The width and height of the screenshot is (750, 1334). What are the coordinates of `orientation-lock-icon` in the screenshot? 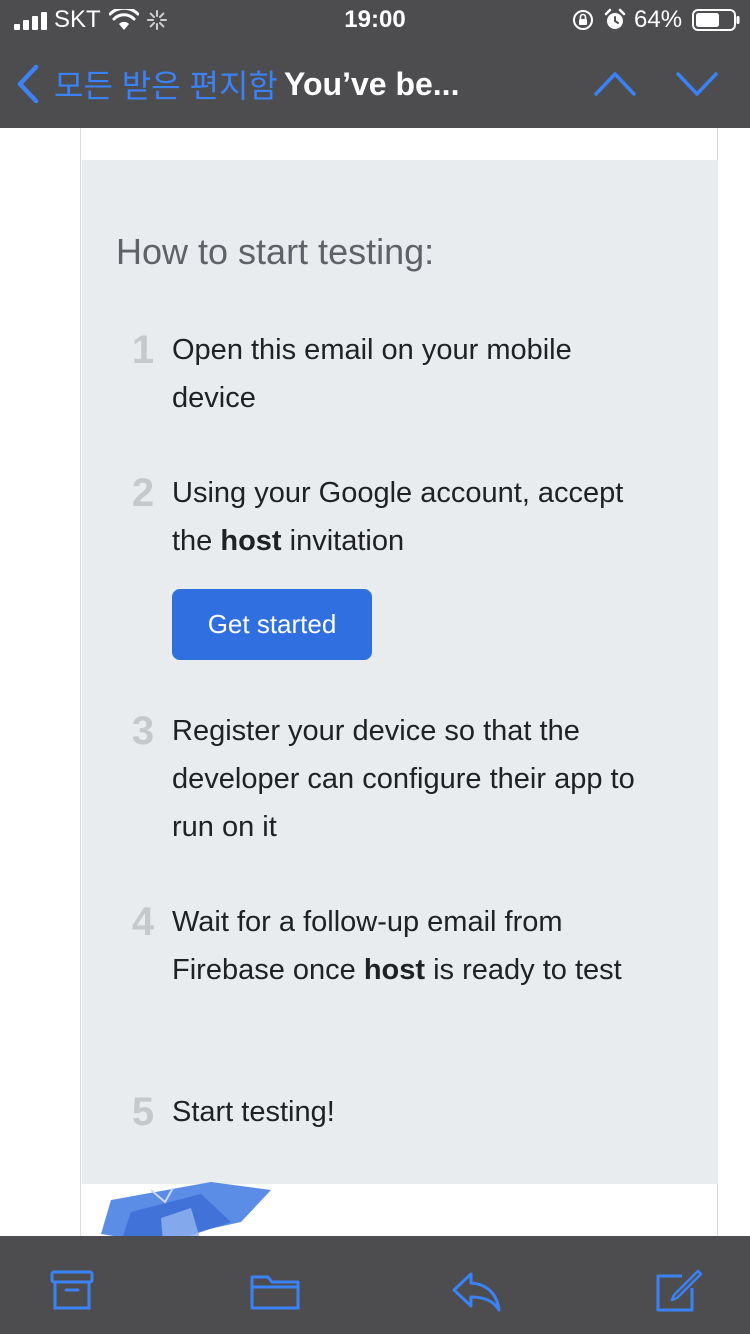 It's located at (583, 20).